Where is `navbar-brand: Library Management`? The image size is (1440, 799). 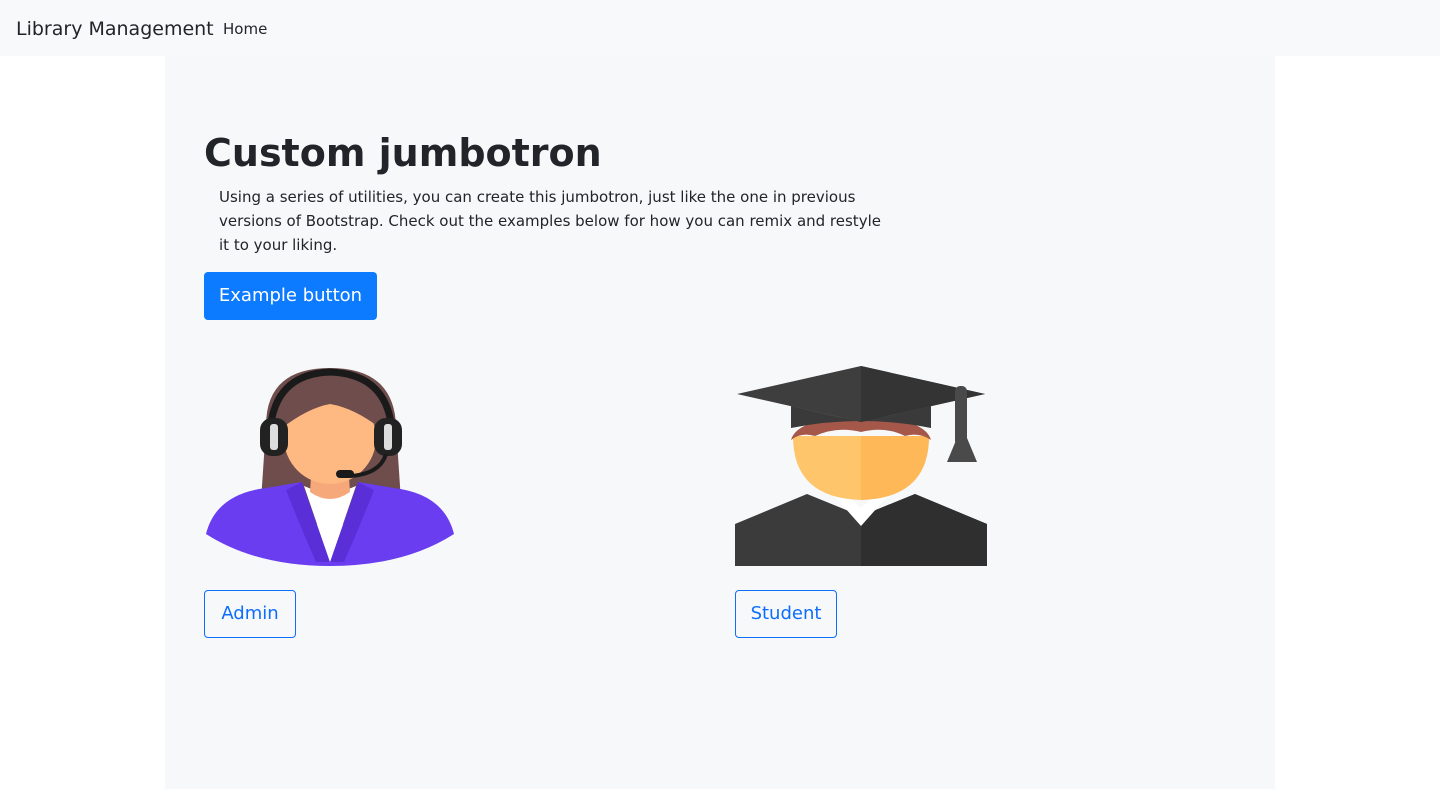
navbar-brand: Library Management is located at coordinates (115, 29).